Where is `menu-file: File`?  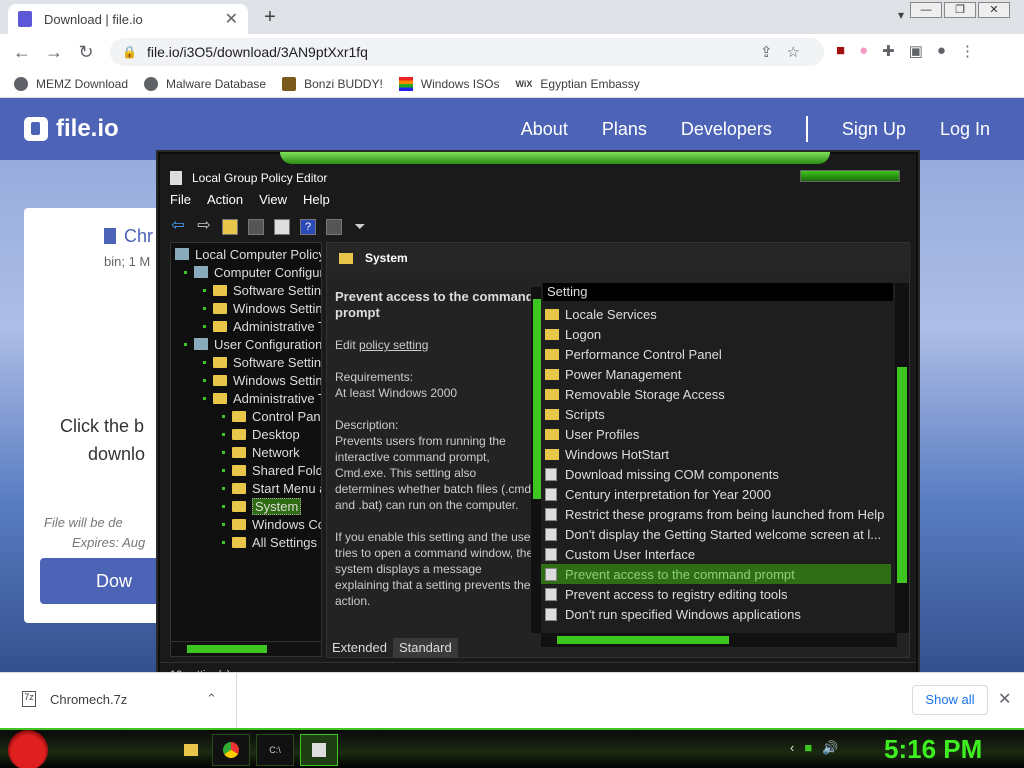 menu-file: File is located at coordinates (180, 202).